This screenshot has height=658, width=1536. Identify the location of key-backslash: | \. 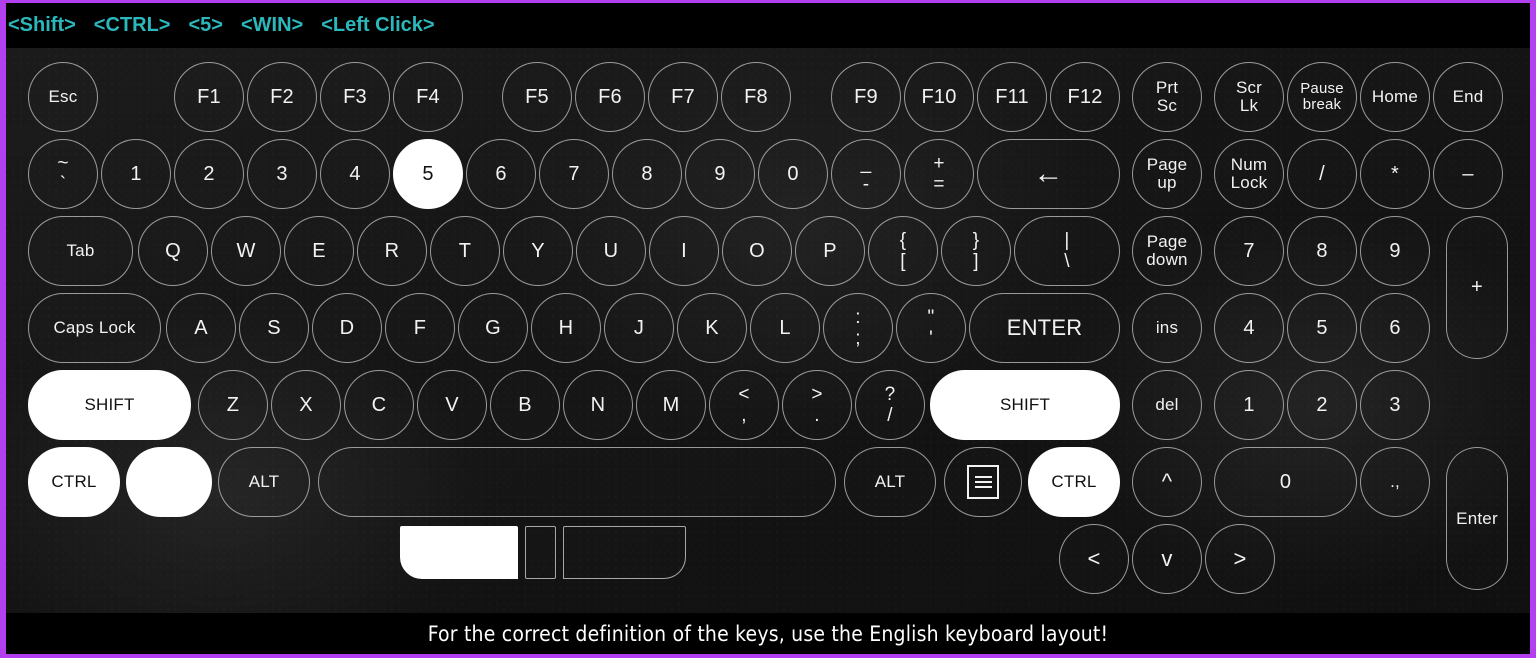
(1067, 251).